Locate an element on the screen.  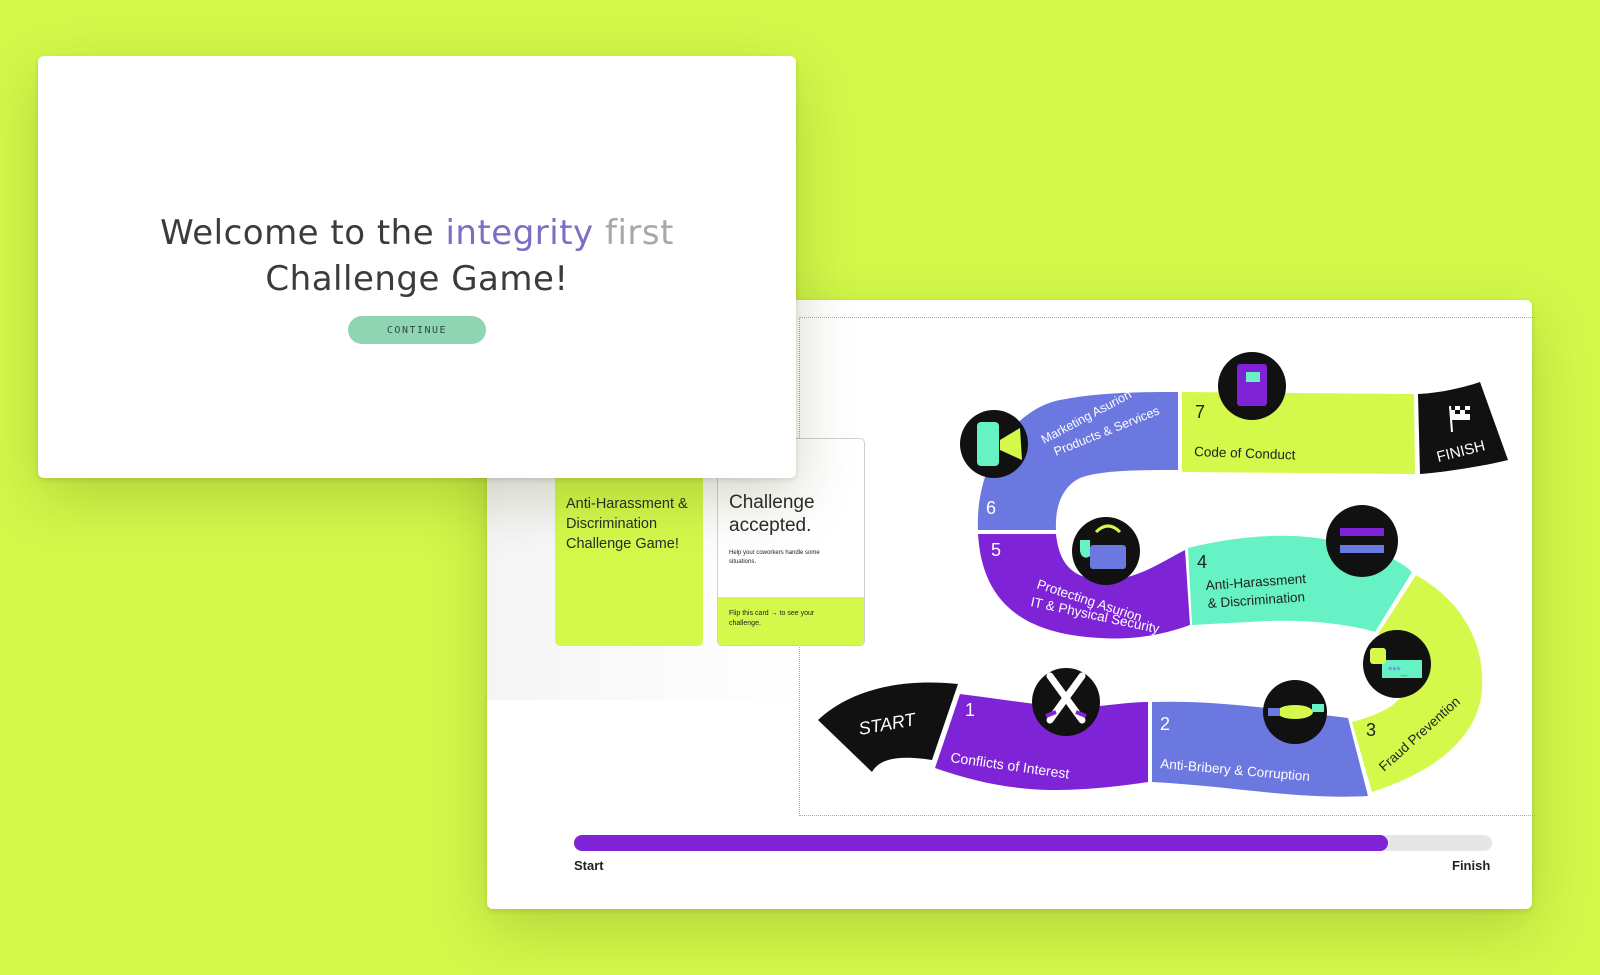
welcome-title-part1: Welcome to the is located at coordinates (303, 233).